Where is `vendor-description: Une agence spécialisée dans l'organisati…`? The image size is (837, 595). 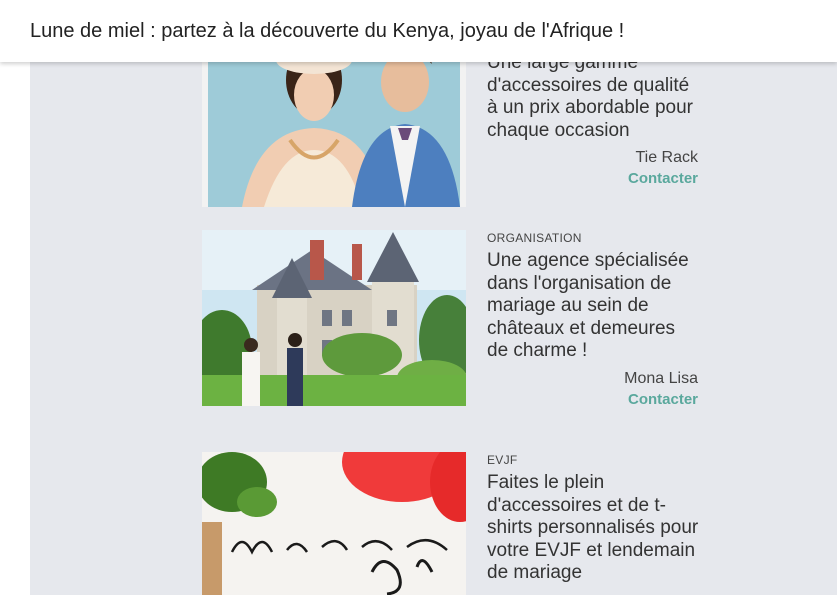 vendor-description: Une agence spécialisée dans l'organisati… is located at coordinates (588, 305).